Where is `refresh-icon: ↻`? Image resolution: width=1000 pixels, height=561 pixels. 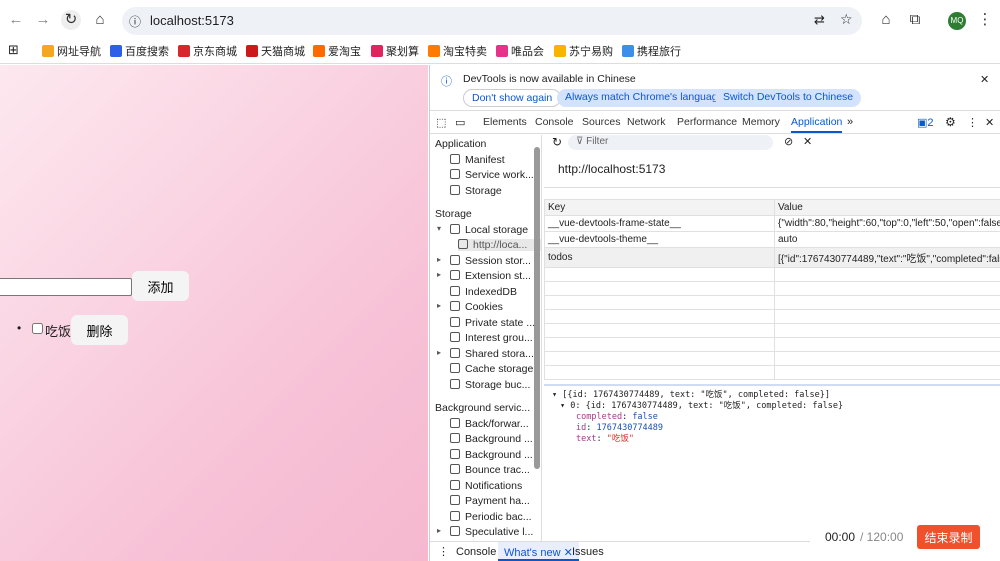
refresh-icon: ↻ is located at coordinates (557, 142).